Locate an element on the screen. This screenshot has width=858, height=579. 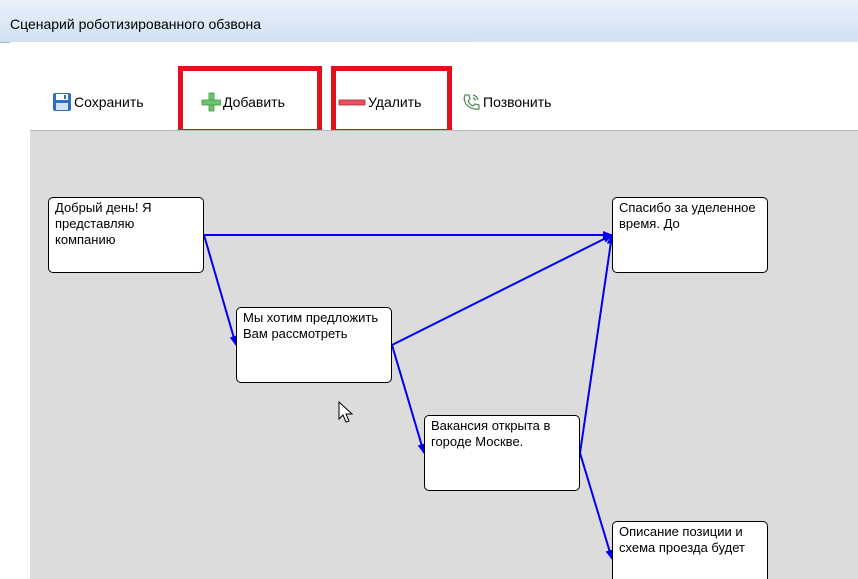
phone-icon is located at coordinates (471, 102).